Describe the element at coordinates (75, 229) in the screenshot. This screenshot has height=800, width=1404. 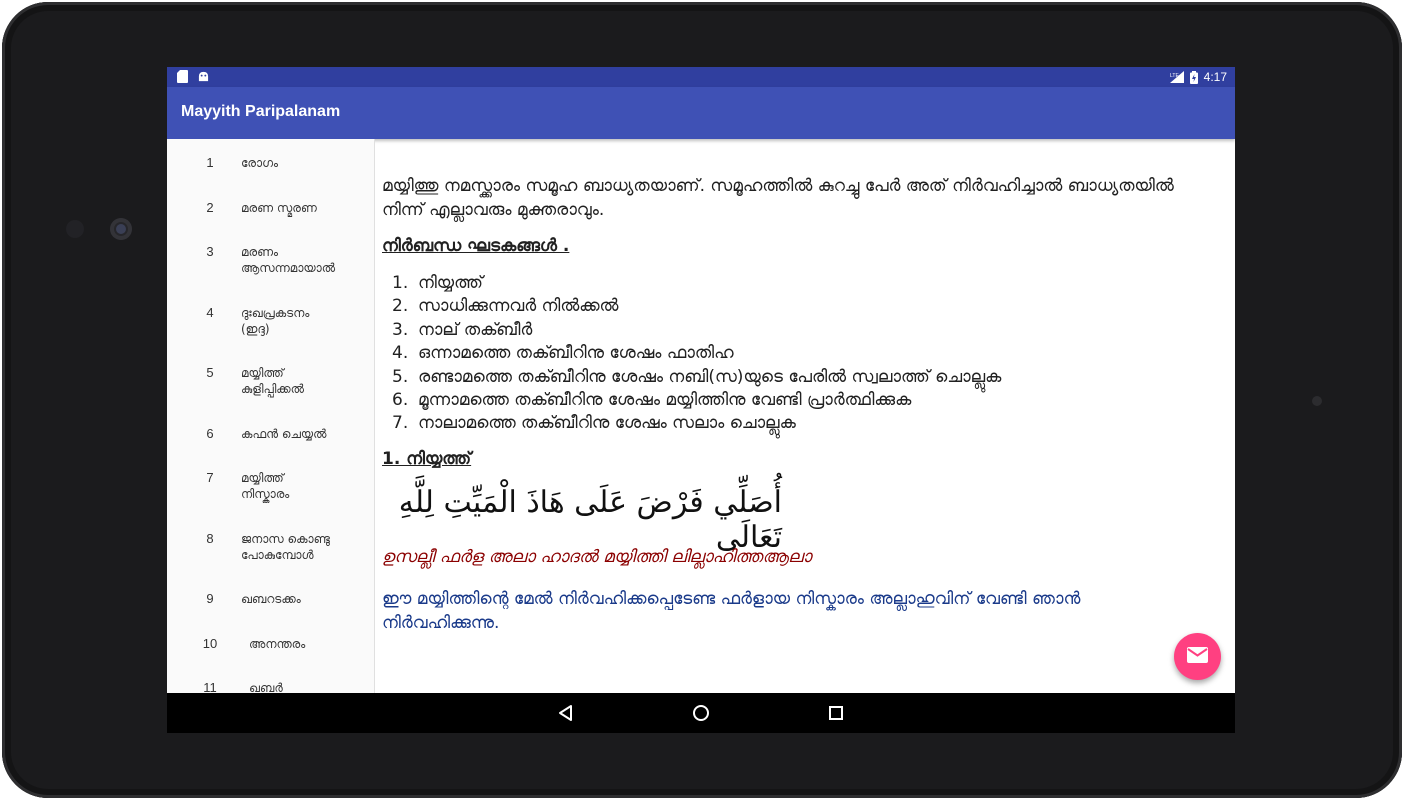
I see `proximity-sensor` at that location.